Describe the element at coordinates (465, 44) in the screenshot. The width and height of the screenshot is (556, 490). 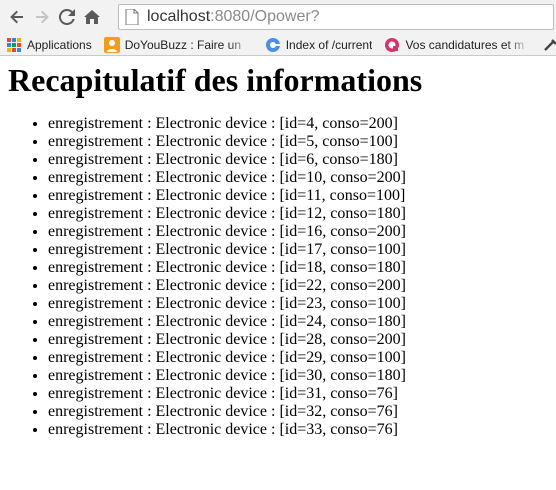
I see `bookmark-label: Vos candidatures et m` at that location.